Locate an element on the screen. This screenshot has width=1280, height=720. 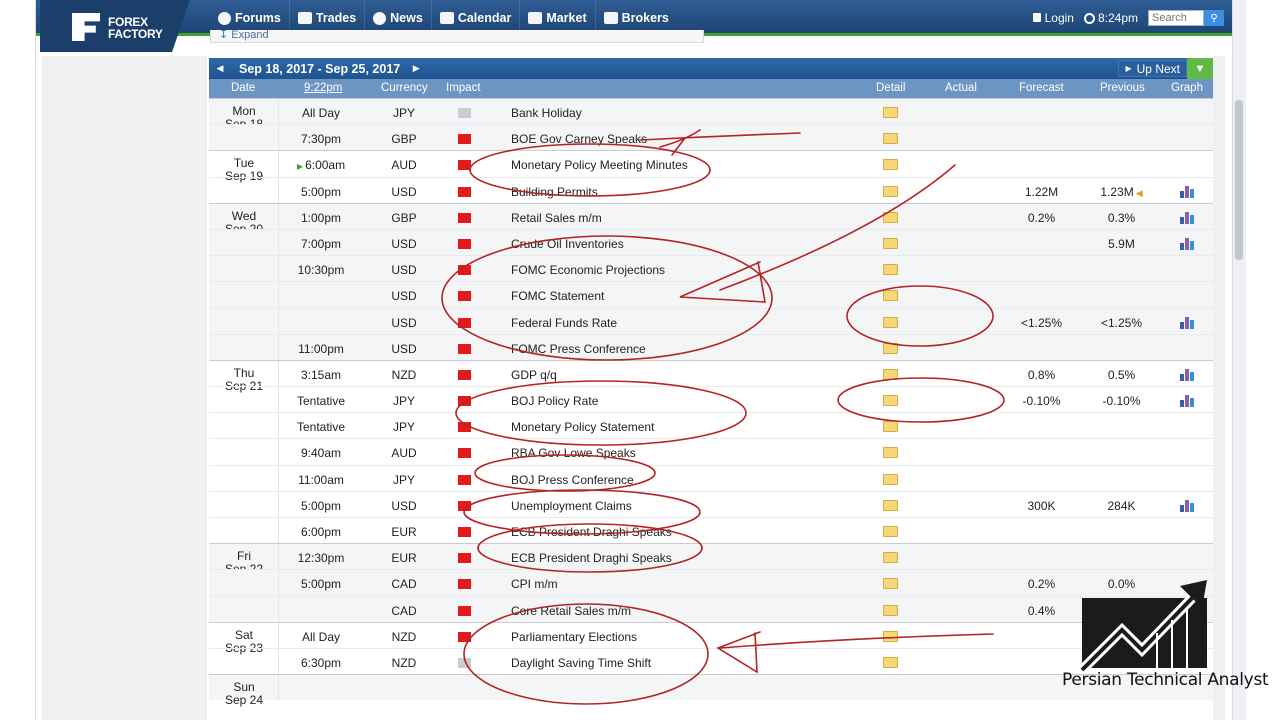
row-event: FOMC Economic Projections is located at coordinates (588, 270).